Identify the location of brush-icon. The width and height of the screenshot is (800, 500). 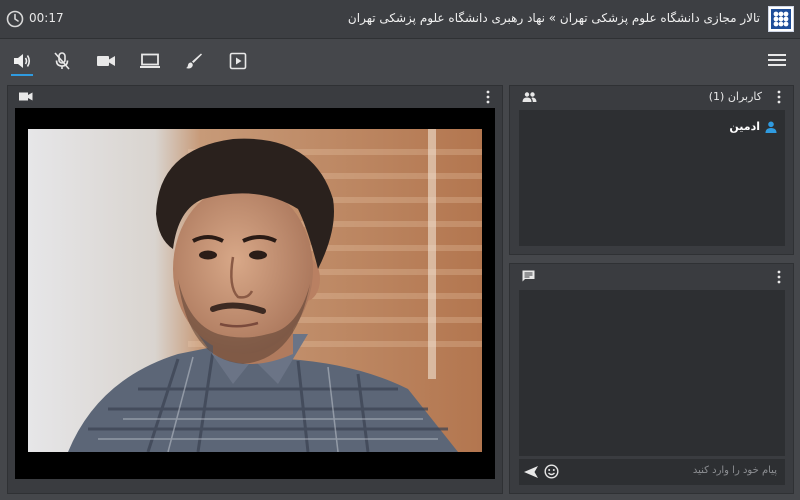
(194, 61).